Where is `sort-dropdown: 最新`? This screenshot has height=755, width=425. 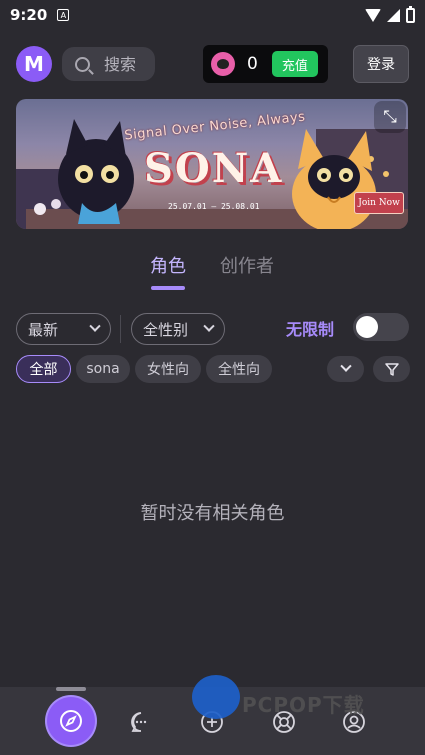
sort-dropdown: 最新 is located at coordinates (63, 329).